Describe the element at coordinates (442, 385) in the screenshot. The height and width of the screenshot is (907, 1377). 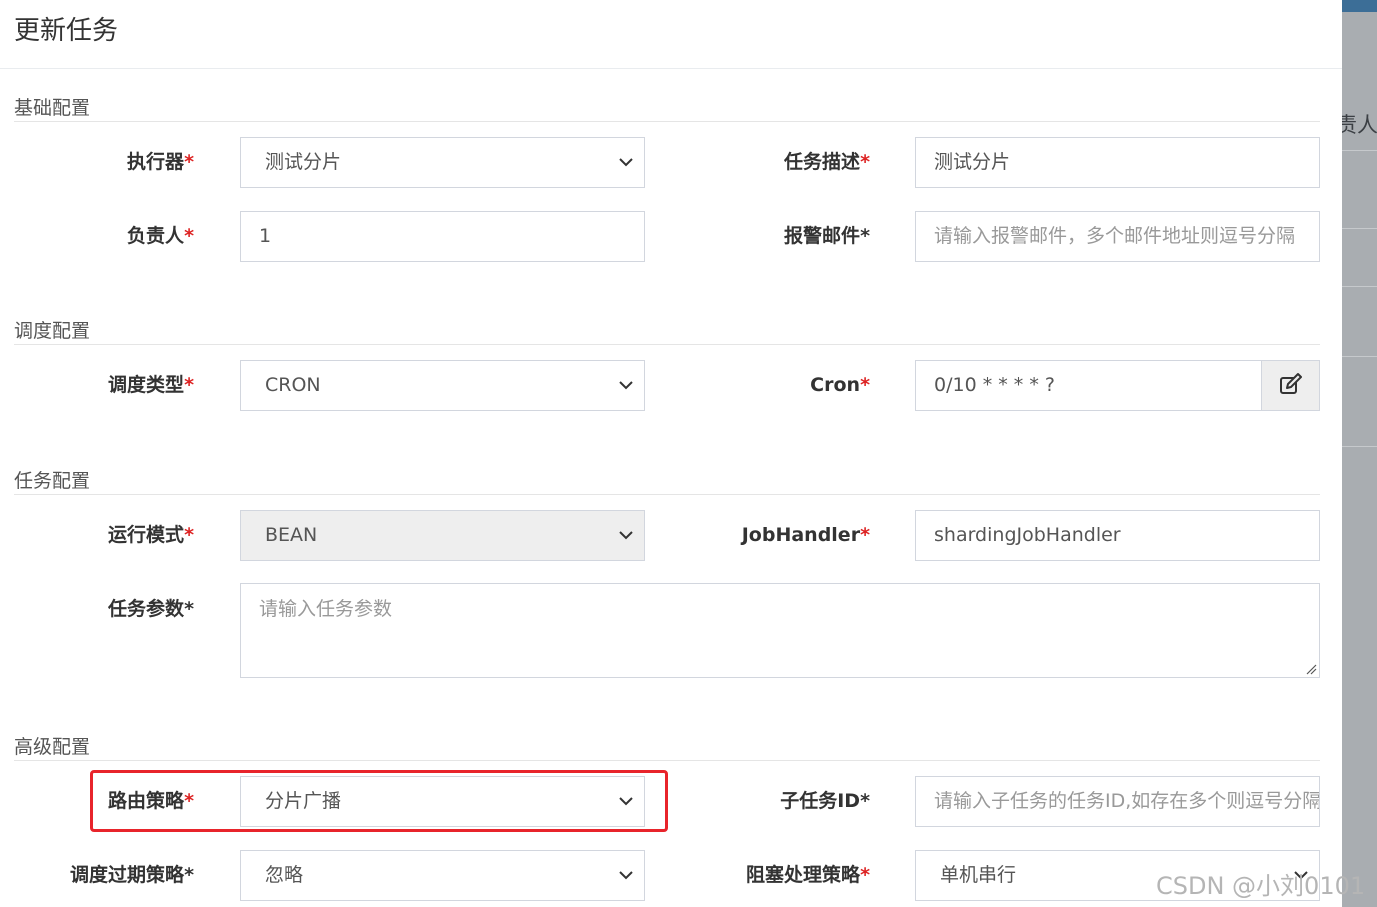
I see `schedule-type-select: CRON` at that location.